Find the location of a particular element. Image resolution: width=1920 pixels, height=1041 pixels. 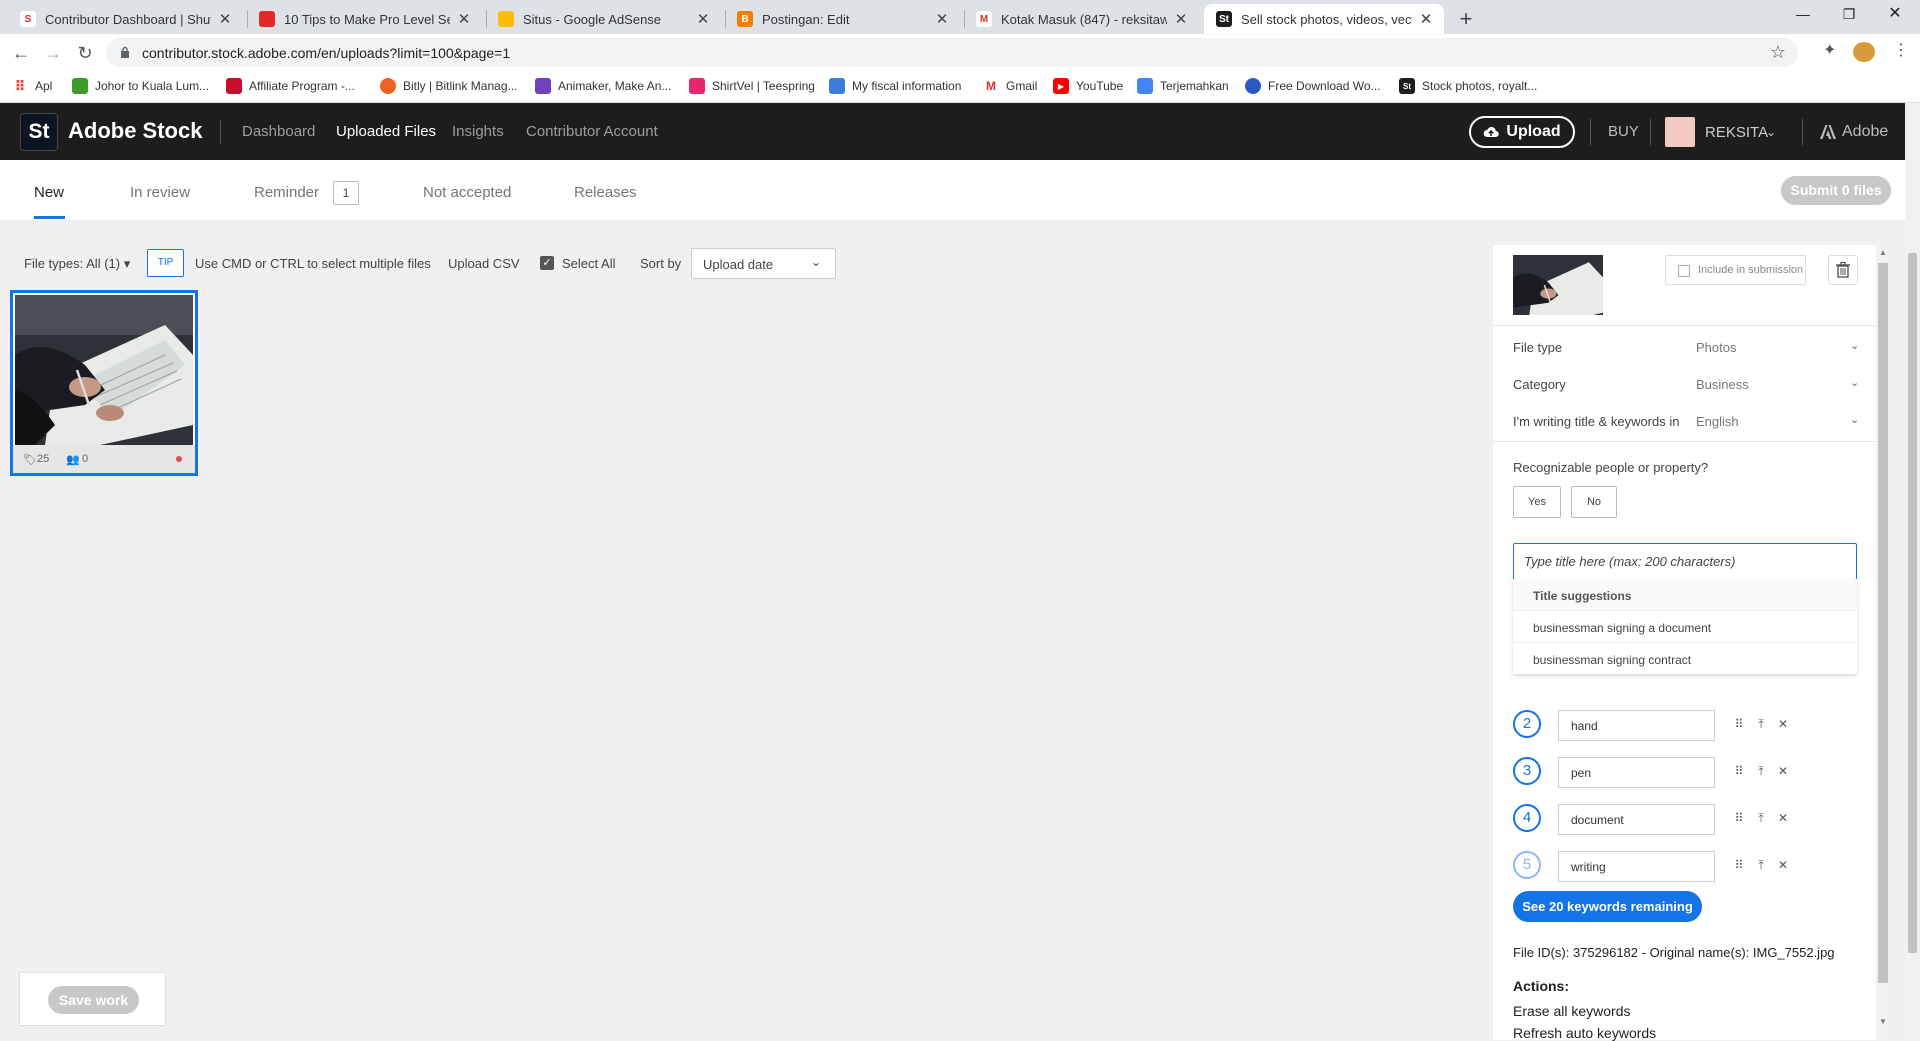

yes-button: Yes is located at coordinates (1537, 502).